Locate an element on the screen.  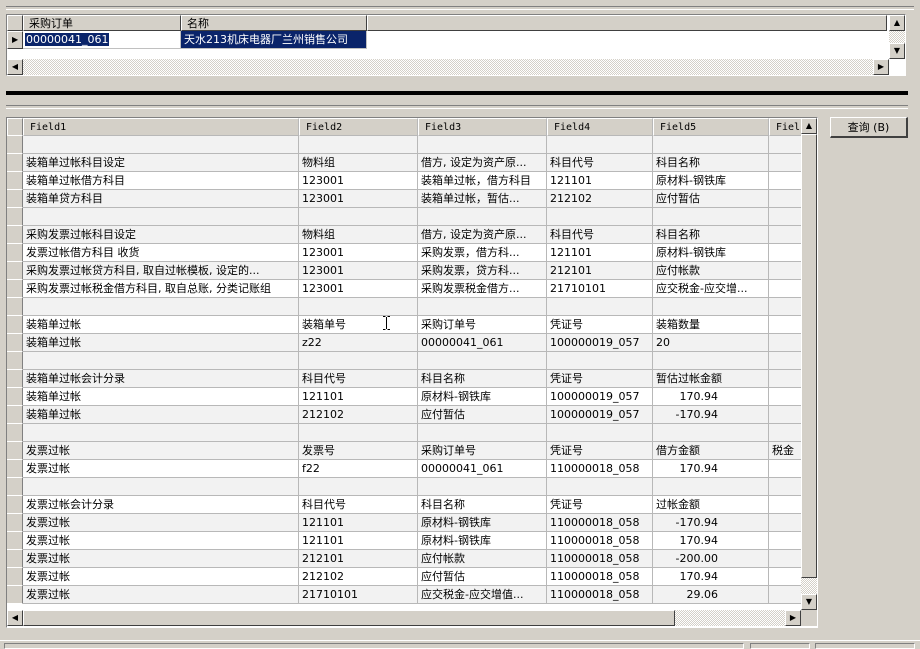
scroll-up-button: ▲ is located at coordinates (897, 23).